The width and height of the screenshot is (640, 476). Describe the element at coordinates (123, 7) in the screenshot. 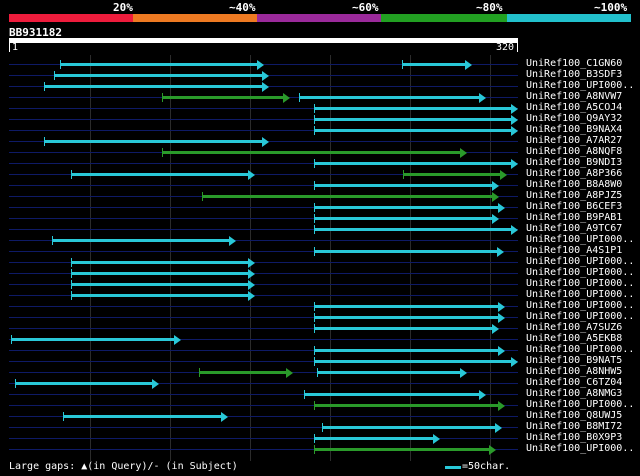

I see `scale-label-20: 20%` at that location.